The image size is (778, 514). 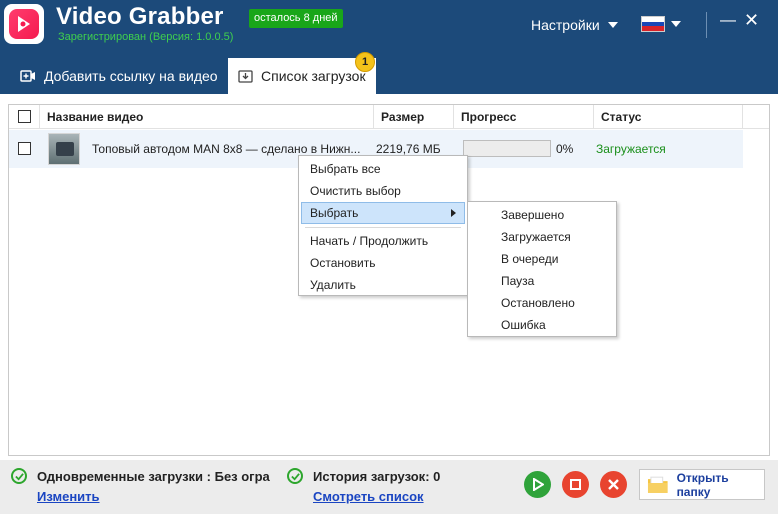 I want to click on menu-item-select-all: Выбрать все, so click(x=383, y=169).